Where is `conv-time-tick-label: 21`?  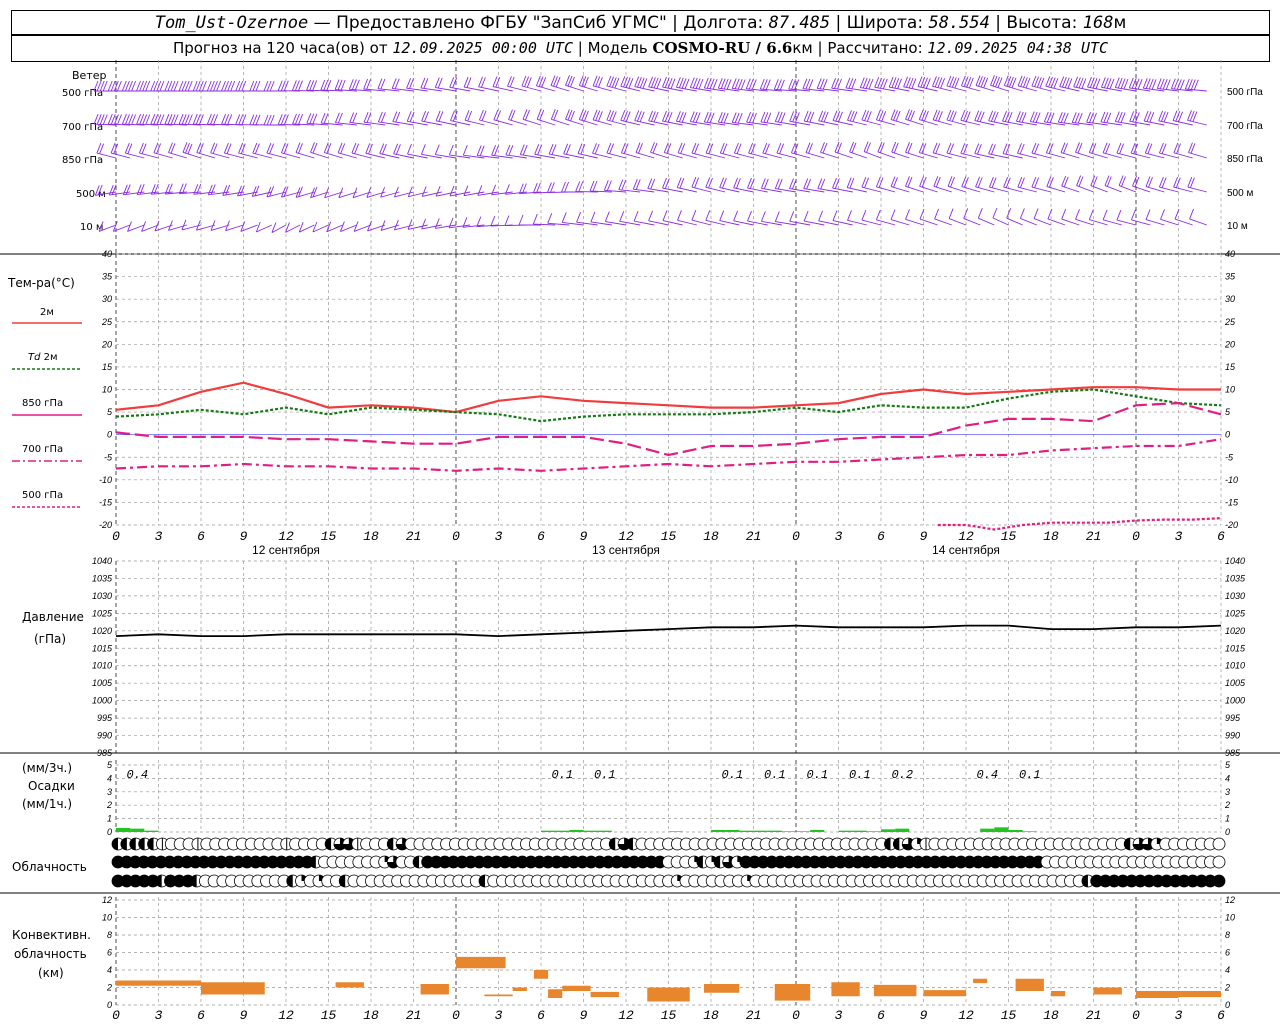
conv-time-tick-label: 21 is located at coordinates (1094, 1015).